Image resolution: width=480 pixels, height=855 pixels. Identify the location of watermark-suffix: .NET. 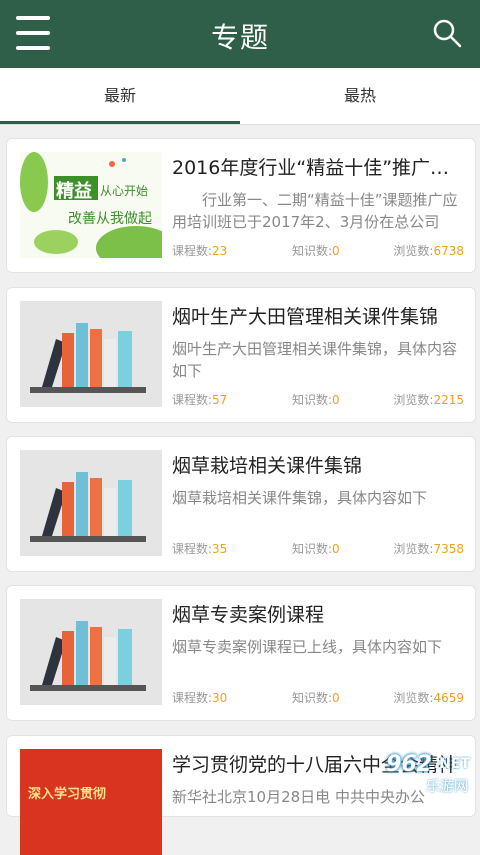
(451, 764).